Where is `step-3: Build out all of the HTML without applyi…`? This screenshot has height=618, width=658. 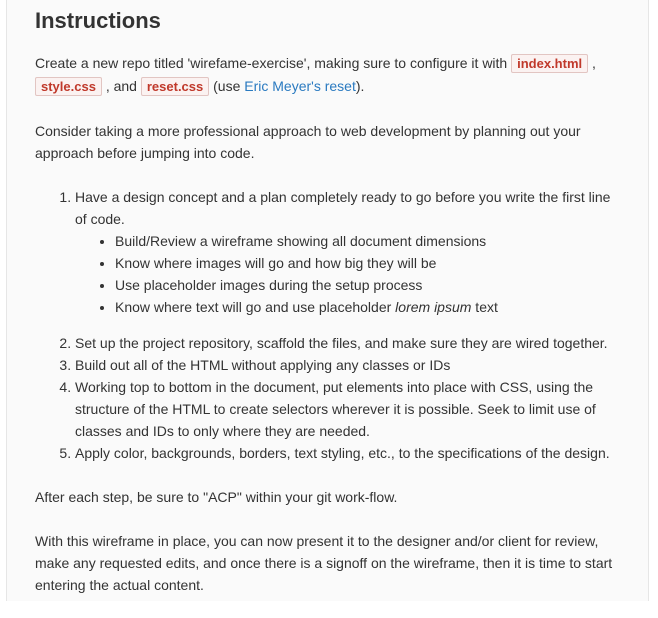
step-3: Build out all of the HTML without applyi… is located at coordinates (350, 365).